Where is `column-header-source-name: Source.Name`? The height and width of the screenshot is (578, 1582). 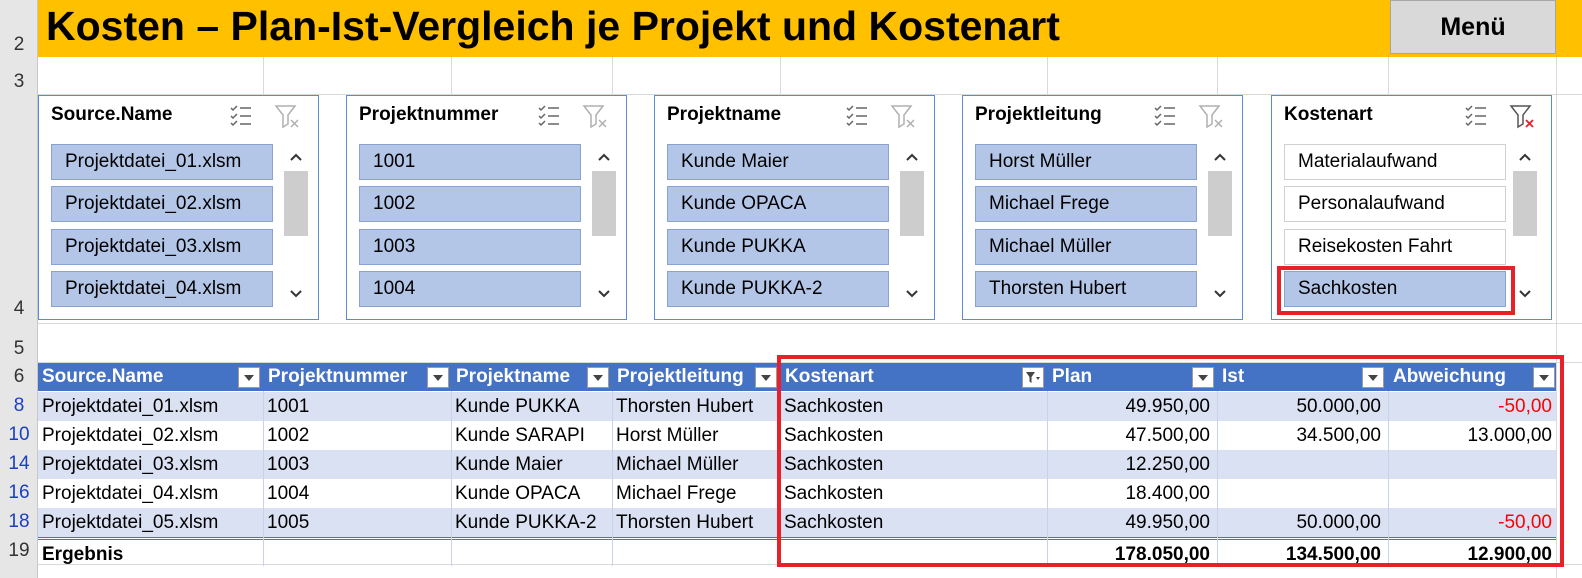 column-header-source-name: Source.Name is located at coordinates (151, 377).